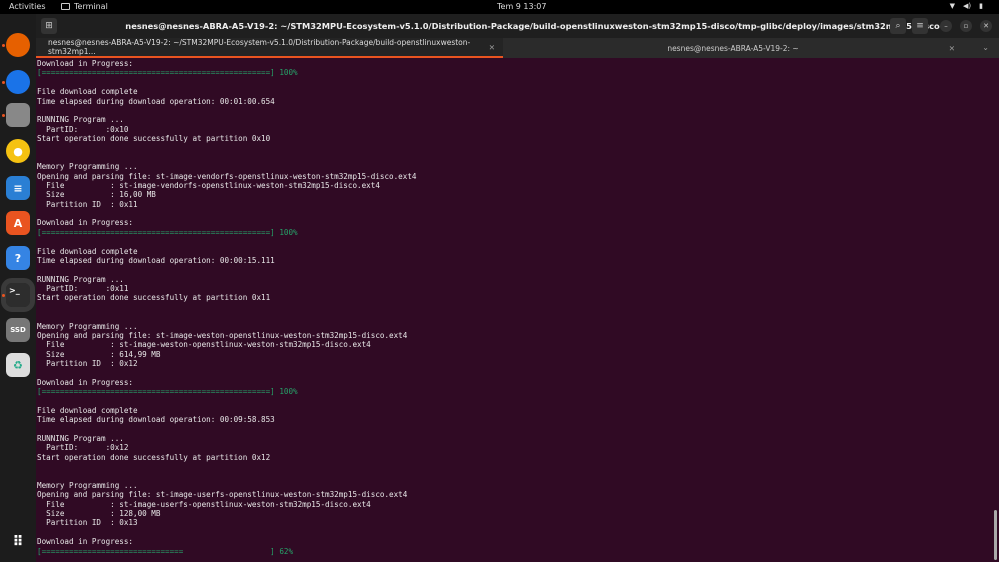 The width and height of the screenshot is (999, 562). Describe the element at coordinates (18, 115) in the screenshot. I see `dock-files` at that location.